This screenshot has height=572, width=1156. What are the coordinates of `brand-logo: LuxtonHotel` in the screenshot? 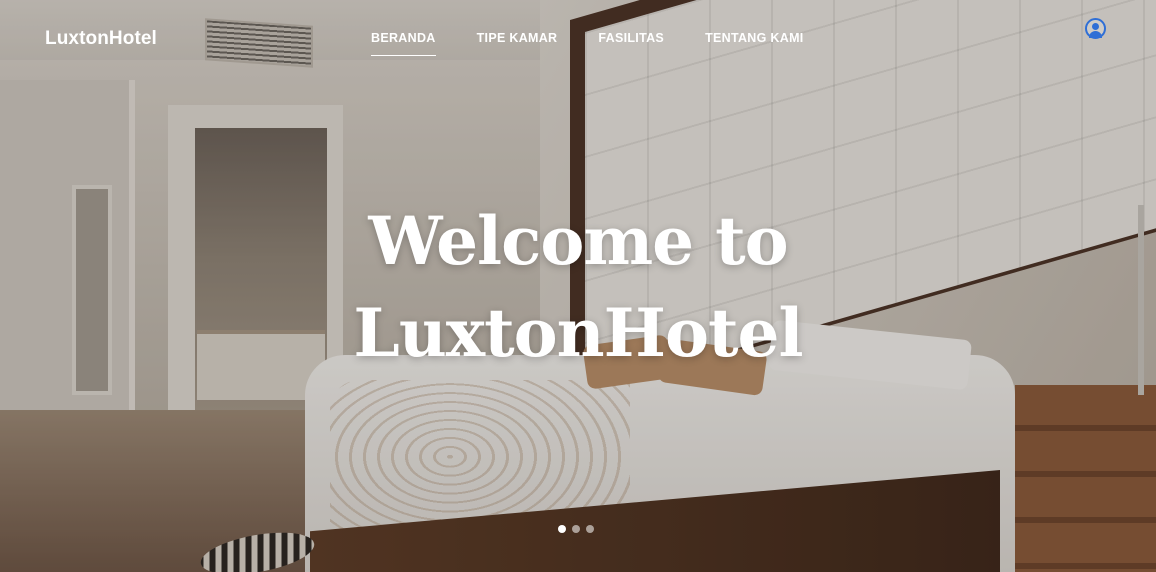 It's located at (101, 39).